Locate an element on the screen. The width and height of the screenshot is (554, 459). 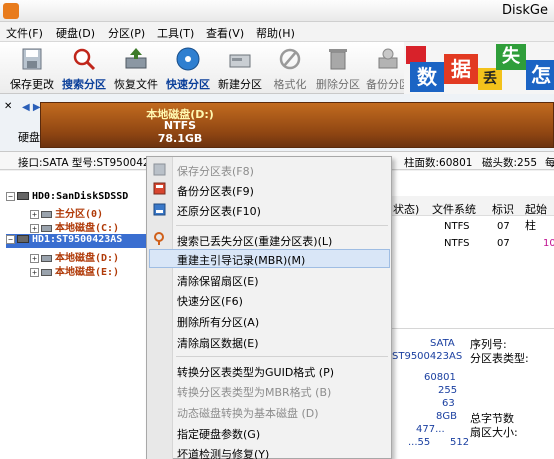
disk-interface-model: 接口:SATA 型号:ST9500423 is located at coordinates (87, 163).